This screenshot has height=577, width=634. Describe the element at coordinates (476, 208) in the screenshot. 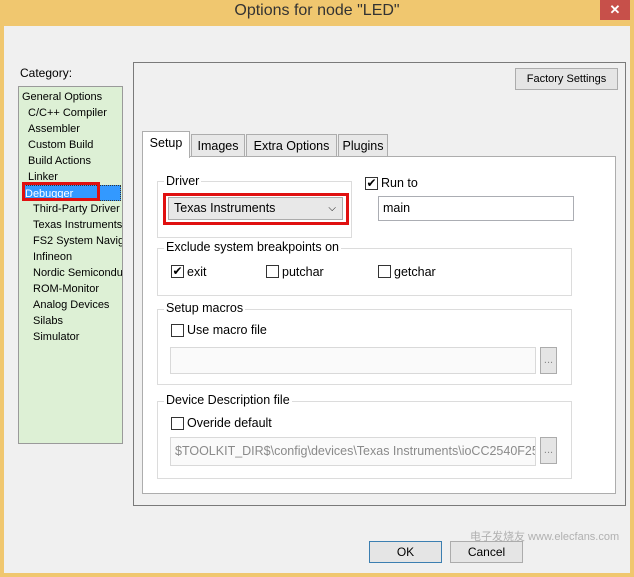

I see `run-to-input: main` at that location.